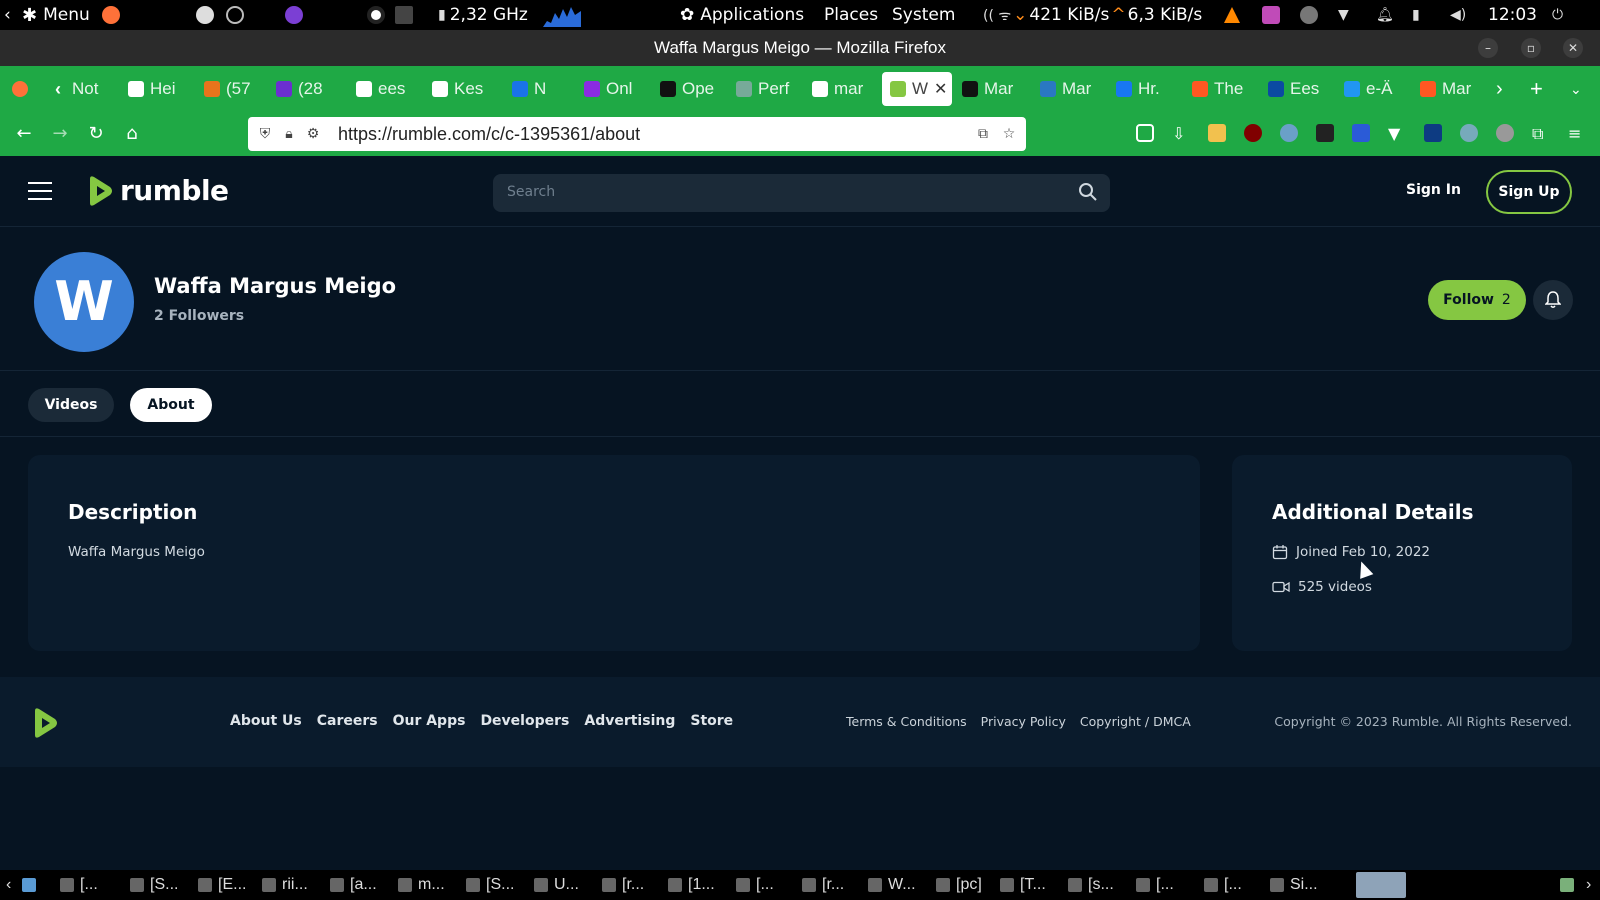 The height and width of the screenshot is (900, 1600). I want to click on notification-tray-icon: 🔔︎, so click(1385, 15).